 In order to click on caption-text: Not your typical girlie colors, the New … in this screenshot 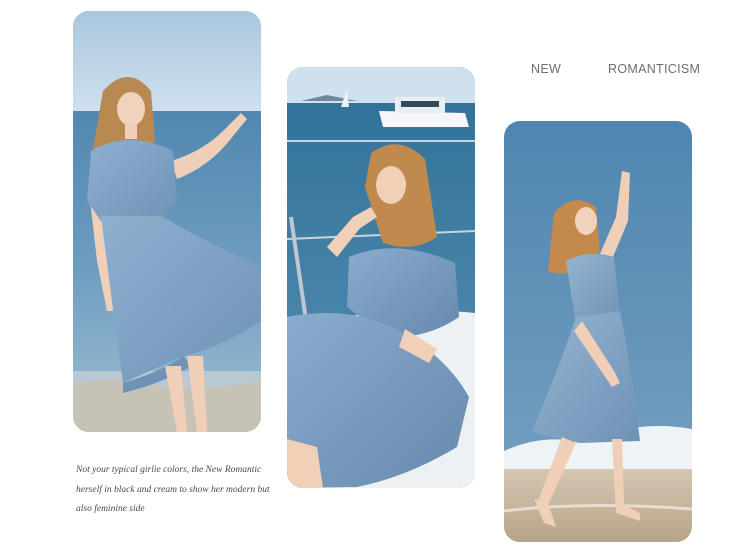, I will do `click(173, 489)`.